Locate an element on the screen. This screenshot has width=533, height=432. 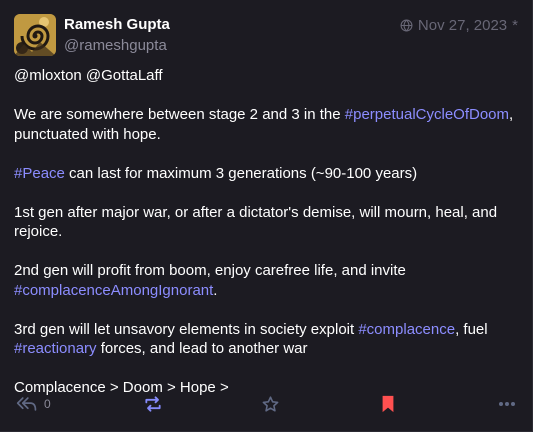
mentions-line: @mloxton @GottaLaff is located at coordinates (267, 76).